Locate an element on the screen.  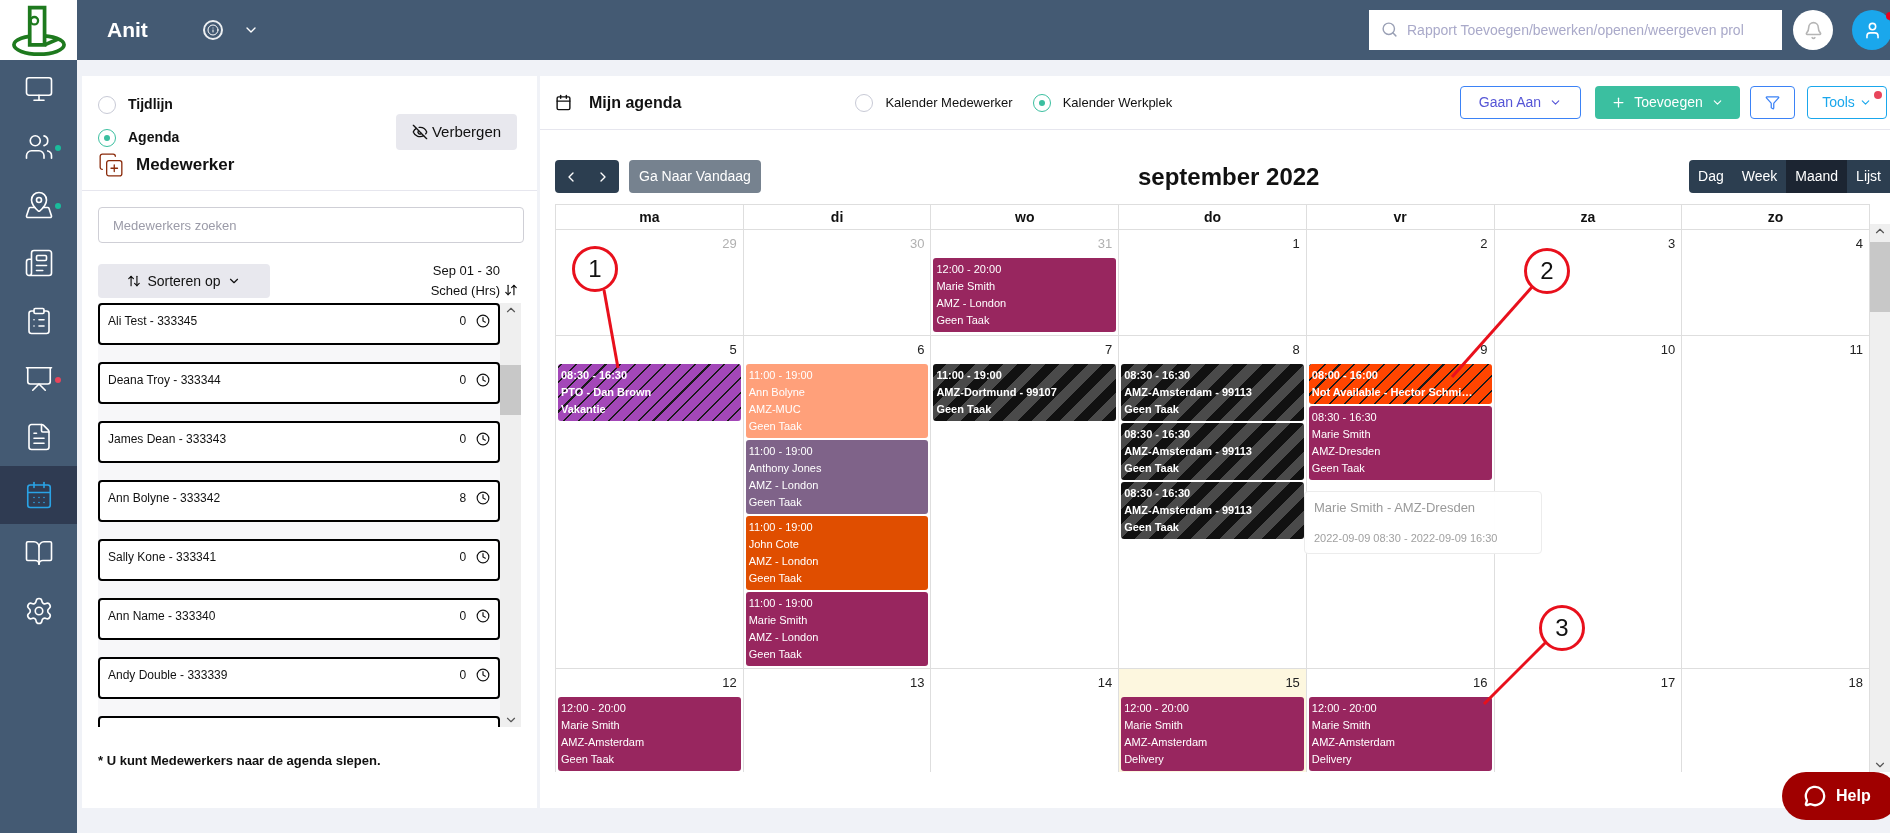
employee-card: Deana Troy - 333344 0 is located at coordinates (299, 383).